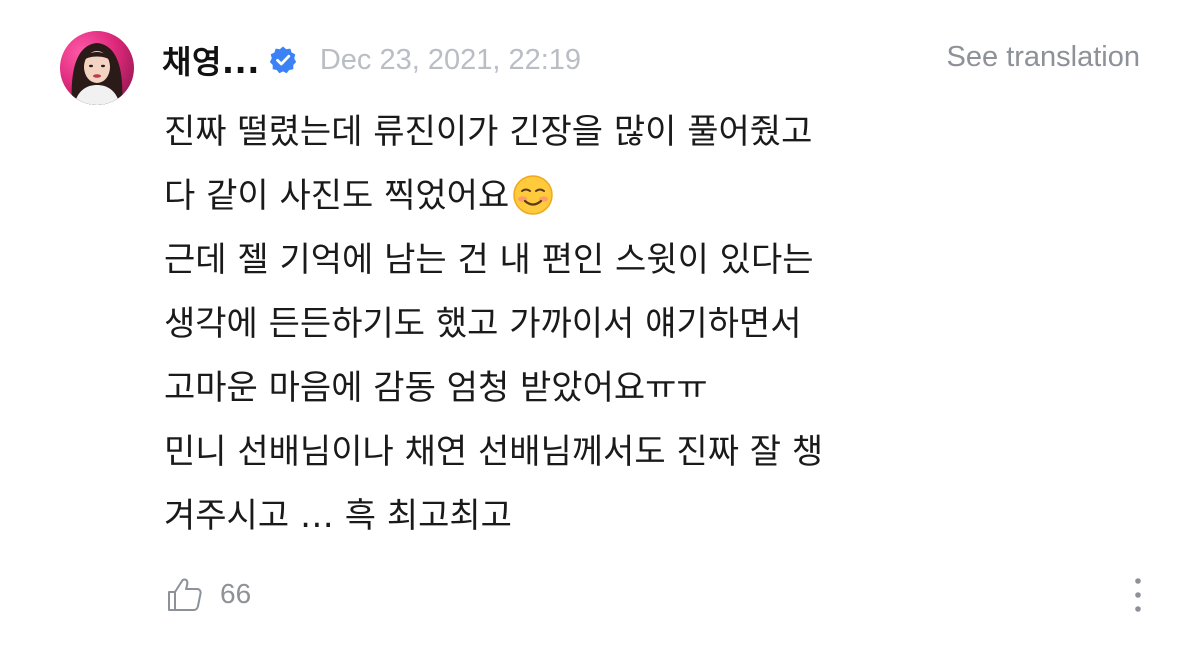 This screenshot has height=653, width=1200. Describe the element at coordinates (654, 196) in the screenshot. I see `post-text-line-with-emoji: 다 같이 사진도 찍었어요` at that location.